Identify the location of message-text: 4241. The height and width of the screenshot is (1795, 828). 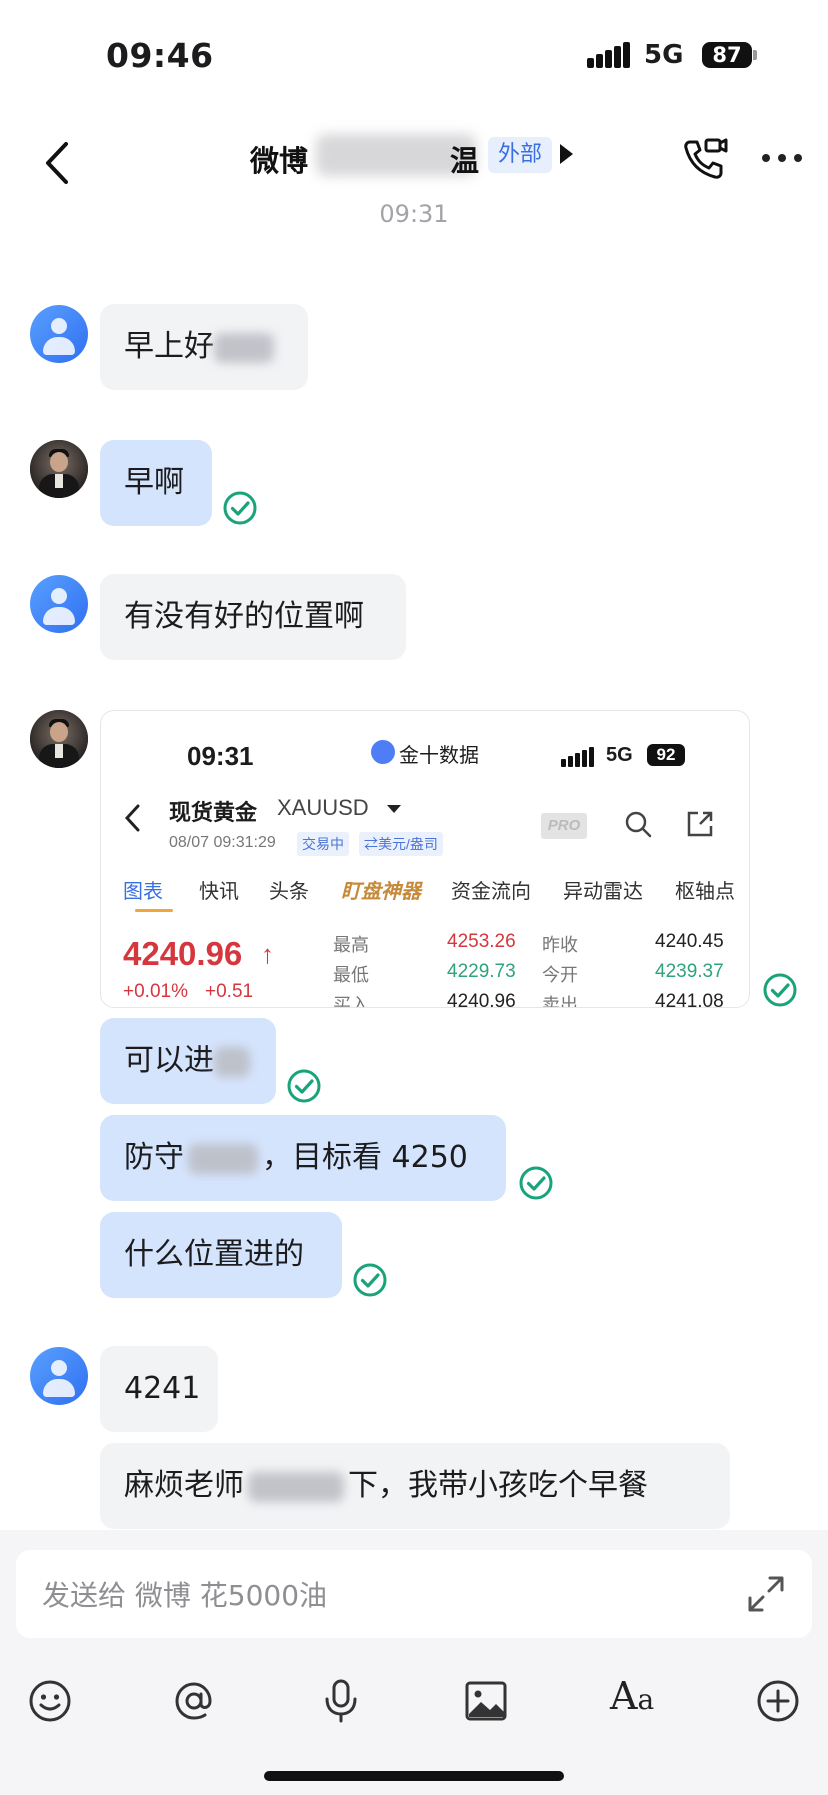
(162, 1388).